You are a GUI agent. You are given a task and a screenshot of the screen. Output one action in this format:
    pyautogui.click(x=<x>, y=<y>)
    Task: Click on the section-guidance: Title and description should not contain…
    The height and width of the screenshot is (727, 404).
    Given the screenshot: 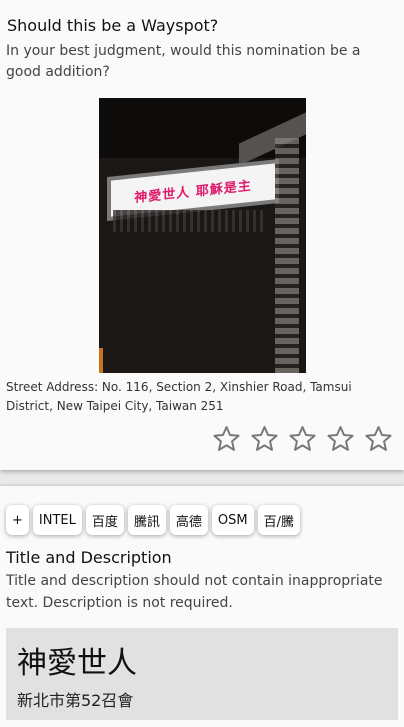 What is the action you would take?
    pyautogui.click(x=194, y=592)
    